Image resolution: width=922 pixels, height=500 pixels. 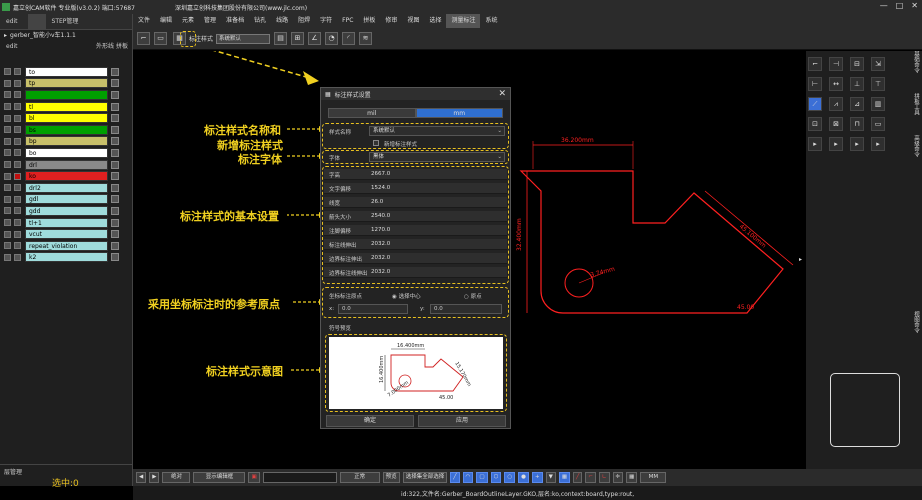 I want to click on outline-toggle: 外形线, so click(x=105, y=46).